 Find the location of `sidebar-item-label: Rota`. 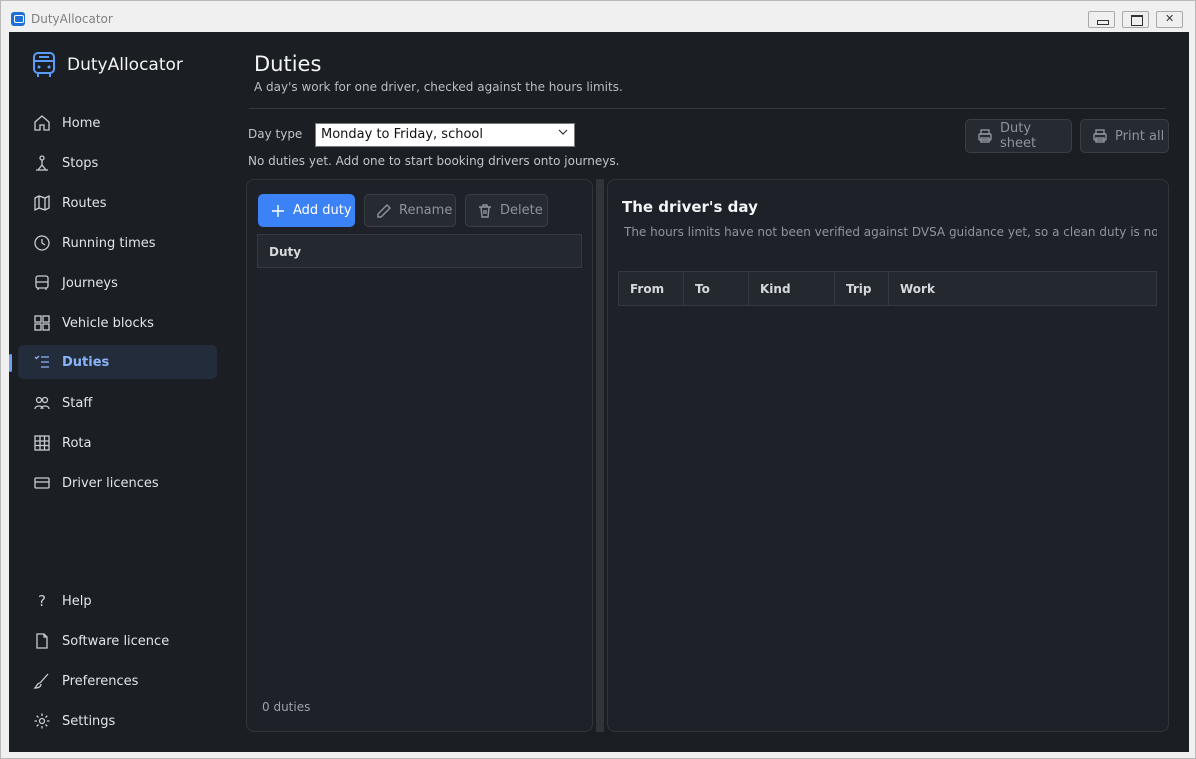

sidebar-item-label: Rota is located at coordinates (77, 443).